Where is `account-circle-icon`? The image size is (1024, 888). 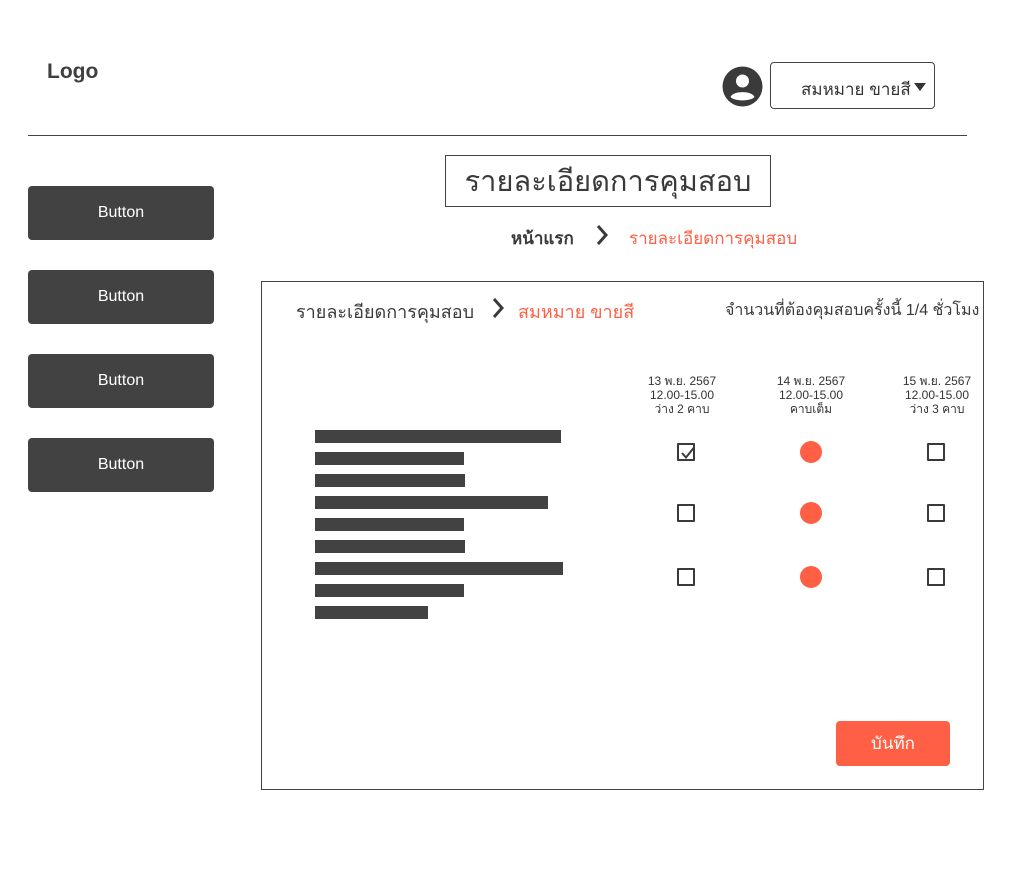
account-circle-icon is located at coordinates (742, 86).